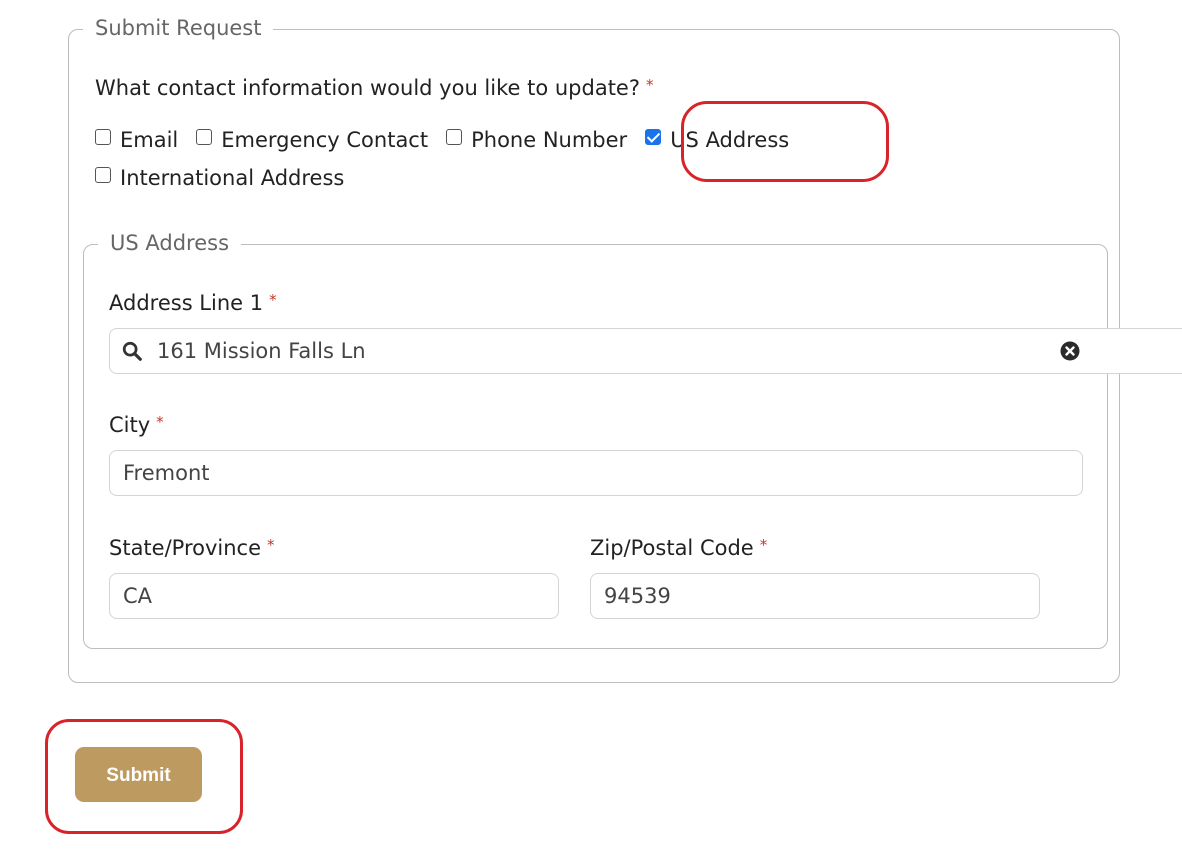  Describe the element at coordinates (178, 28) in the screenshot. I see `submit-request-legend: Submit Request` at that location.